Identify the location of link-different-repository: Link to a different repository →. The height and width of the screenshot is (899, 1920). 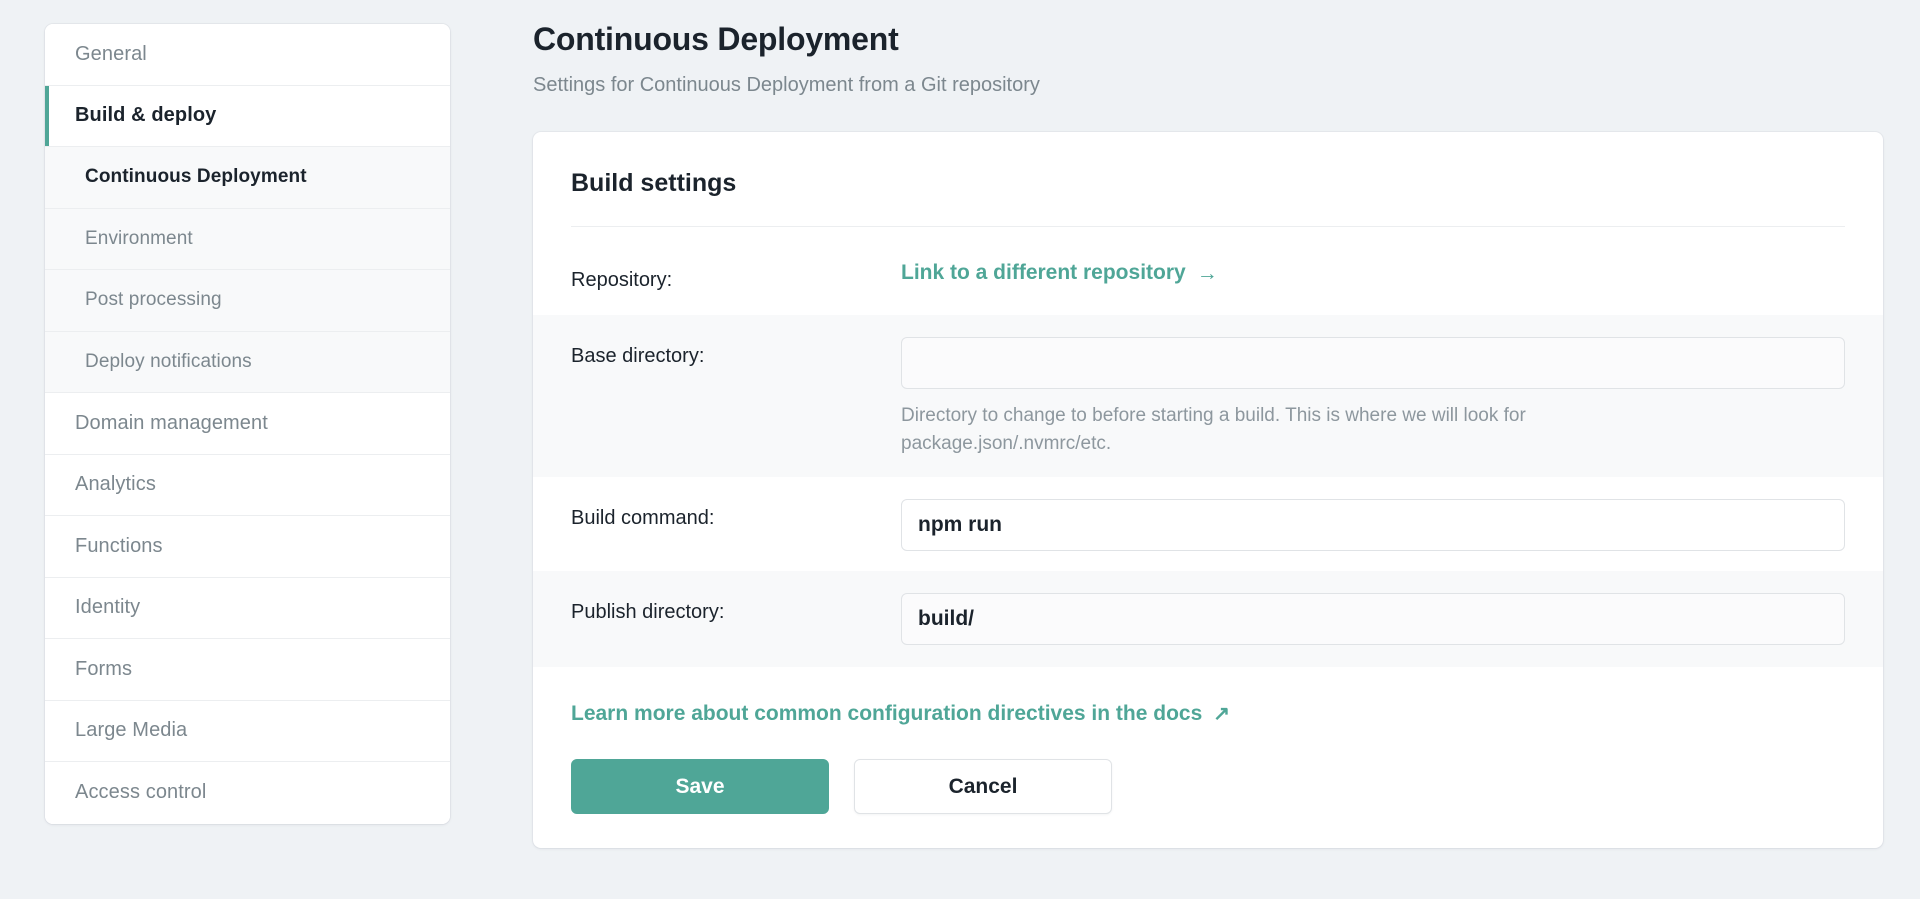
(1059, 273).